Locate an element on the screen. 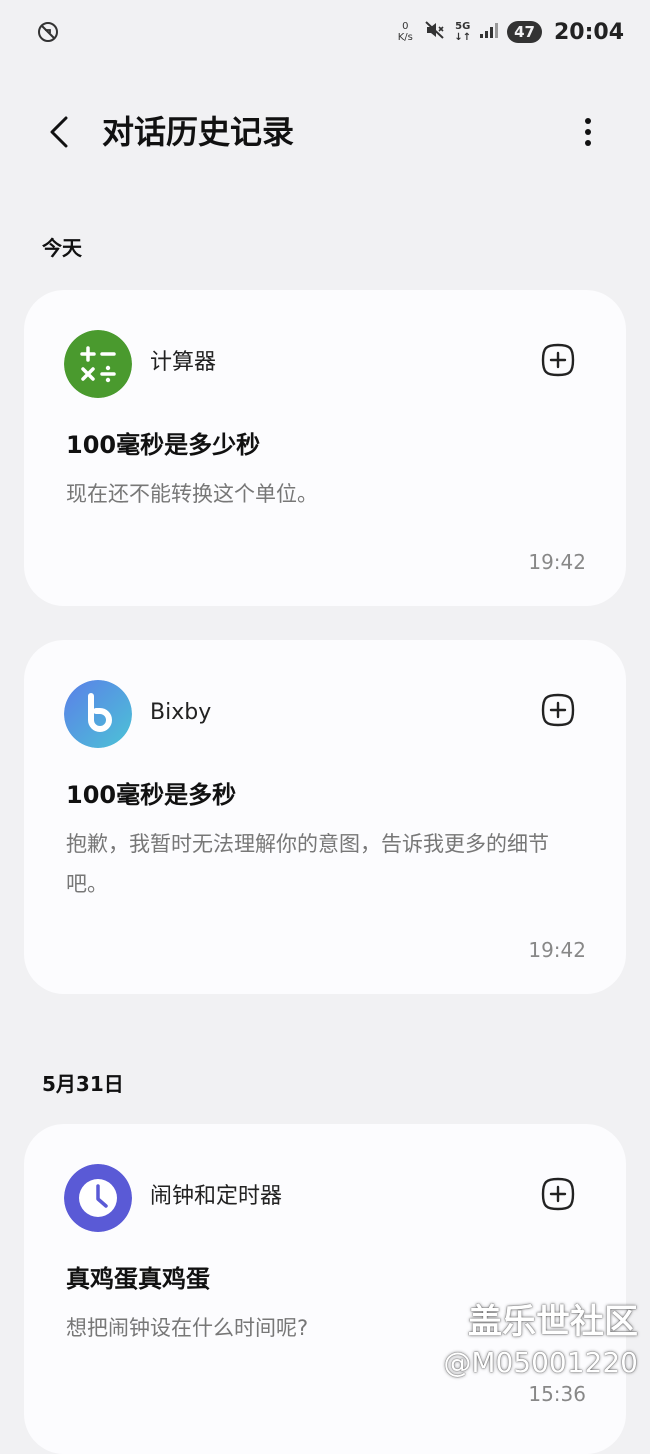 This screenshot has width=650, height=1454. section-label-may-31: 5月31日 is located at coordinates (83, 1084).